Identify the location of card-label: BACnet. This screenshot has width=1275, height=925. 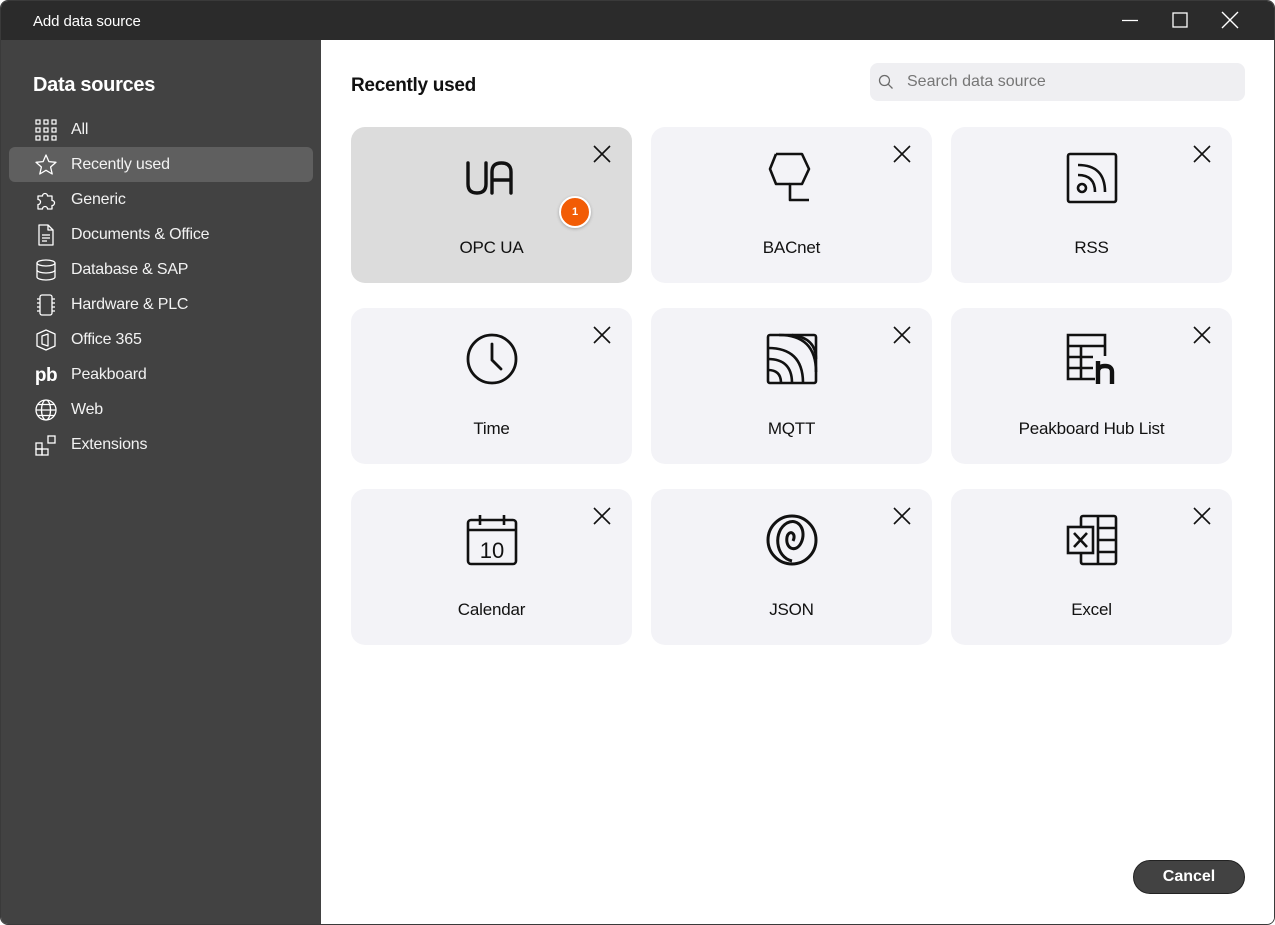
(791, 247).